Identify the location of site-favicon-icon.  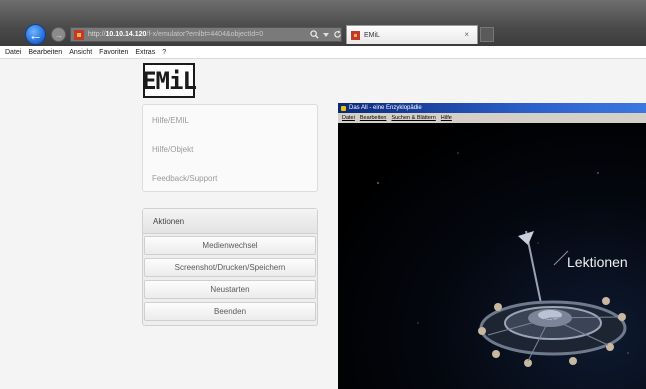
(79, 34).